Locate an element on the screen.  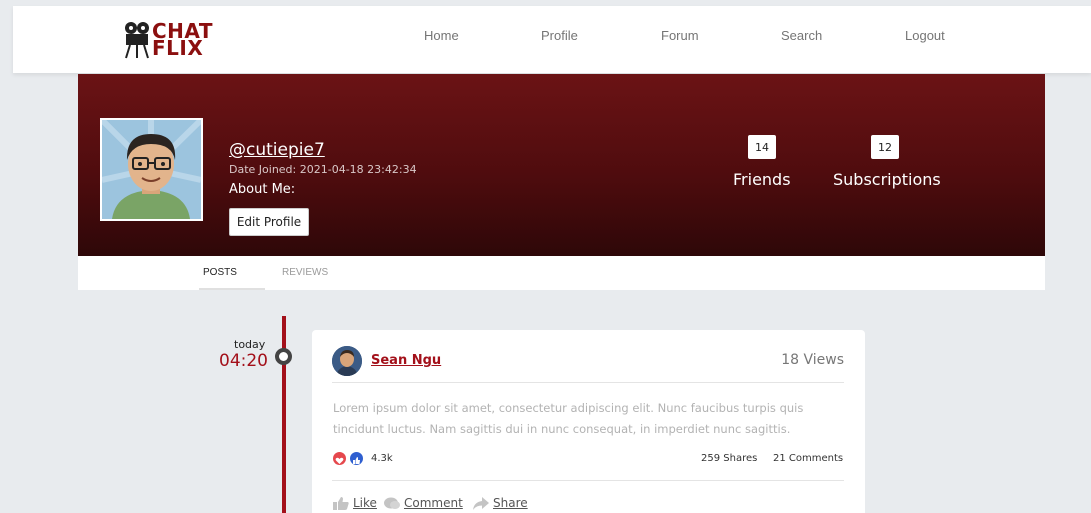
thumbs-up-icon is located at coordinates (341, 503).